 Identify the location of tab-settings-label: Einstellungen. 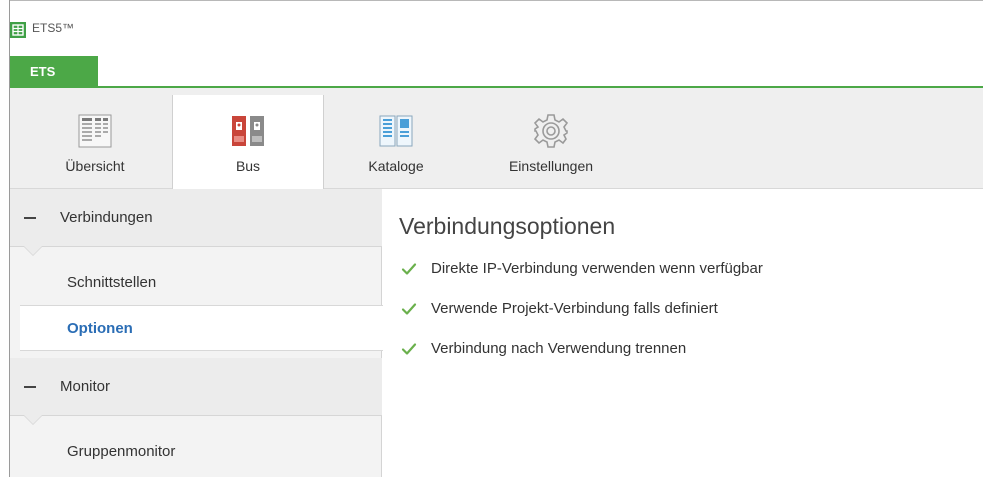
(551, 166).